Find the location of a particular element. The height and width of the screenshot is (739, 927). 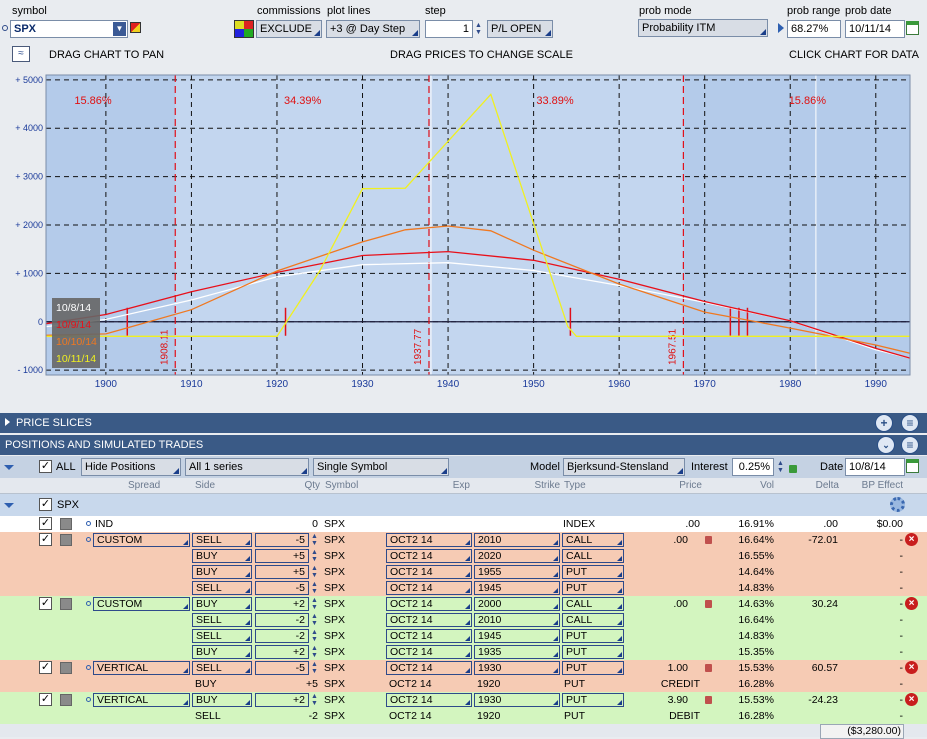

prob-mode-select: Probability ITM is located at coordinates (703, 28).